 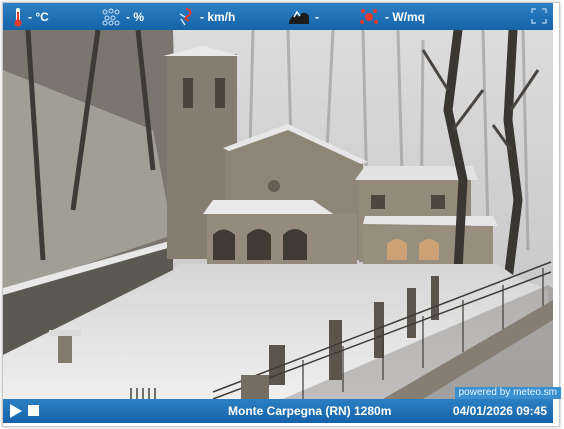 I want to click on radiation-value: - W/mq, so click(x=405, y=16).